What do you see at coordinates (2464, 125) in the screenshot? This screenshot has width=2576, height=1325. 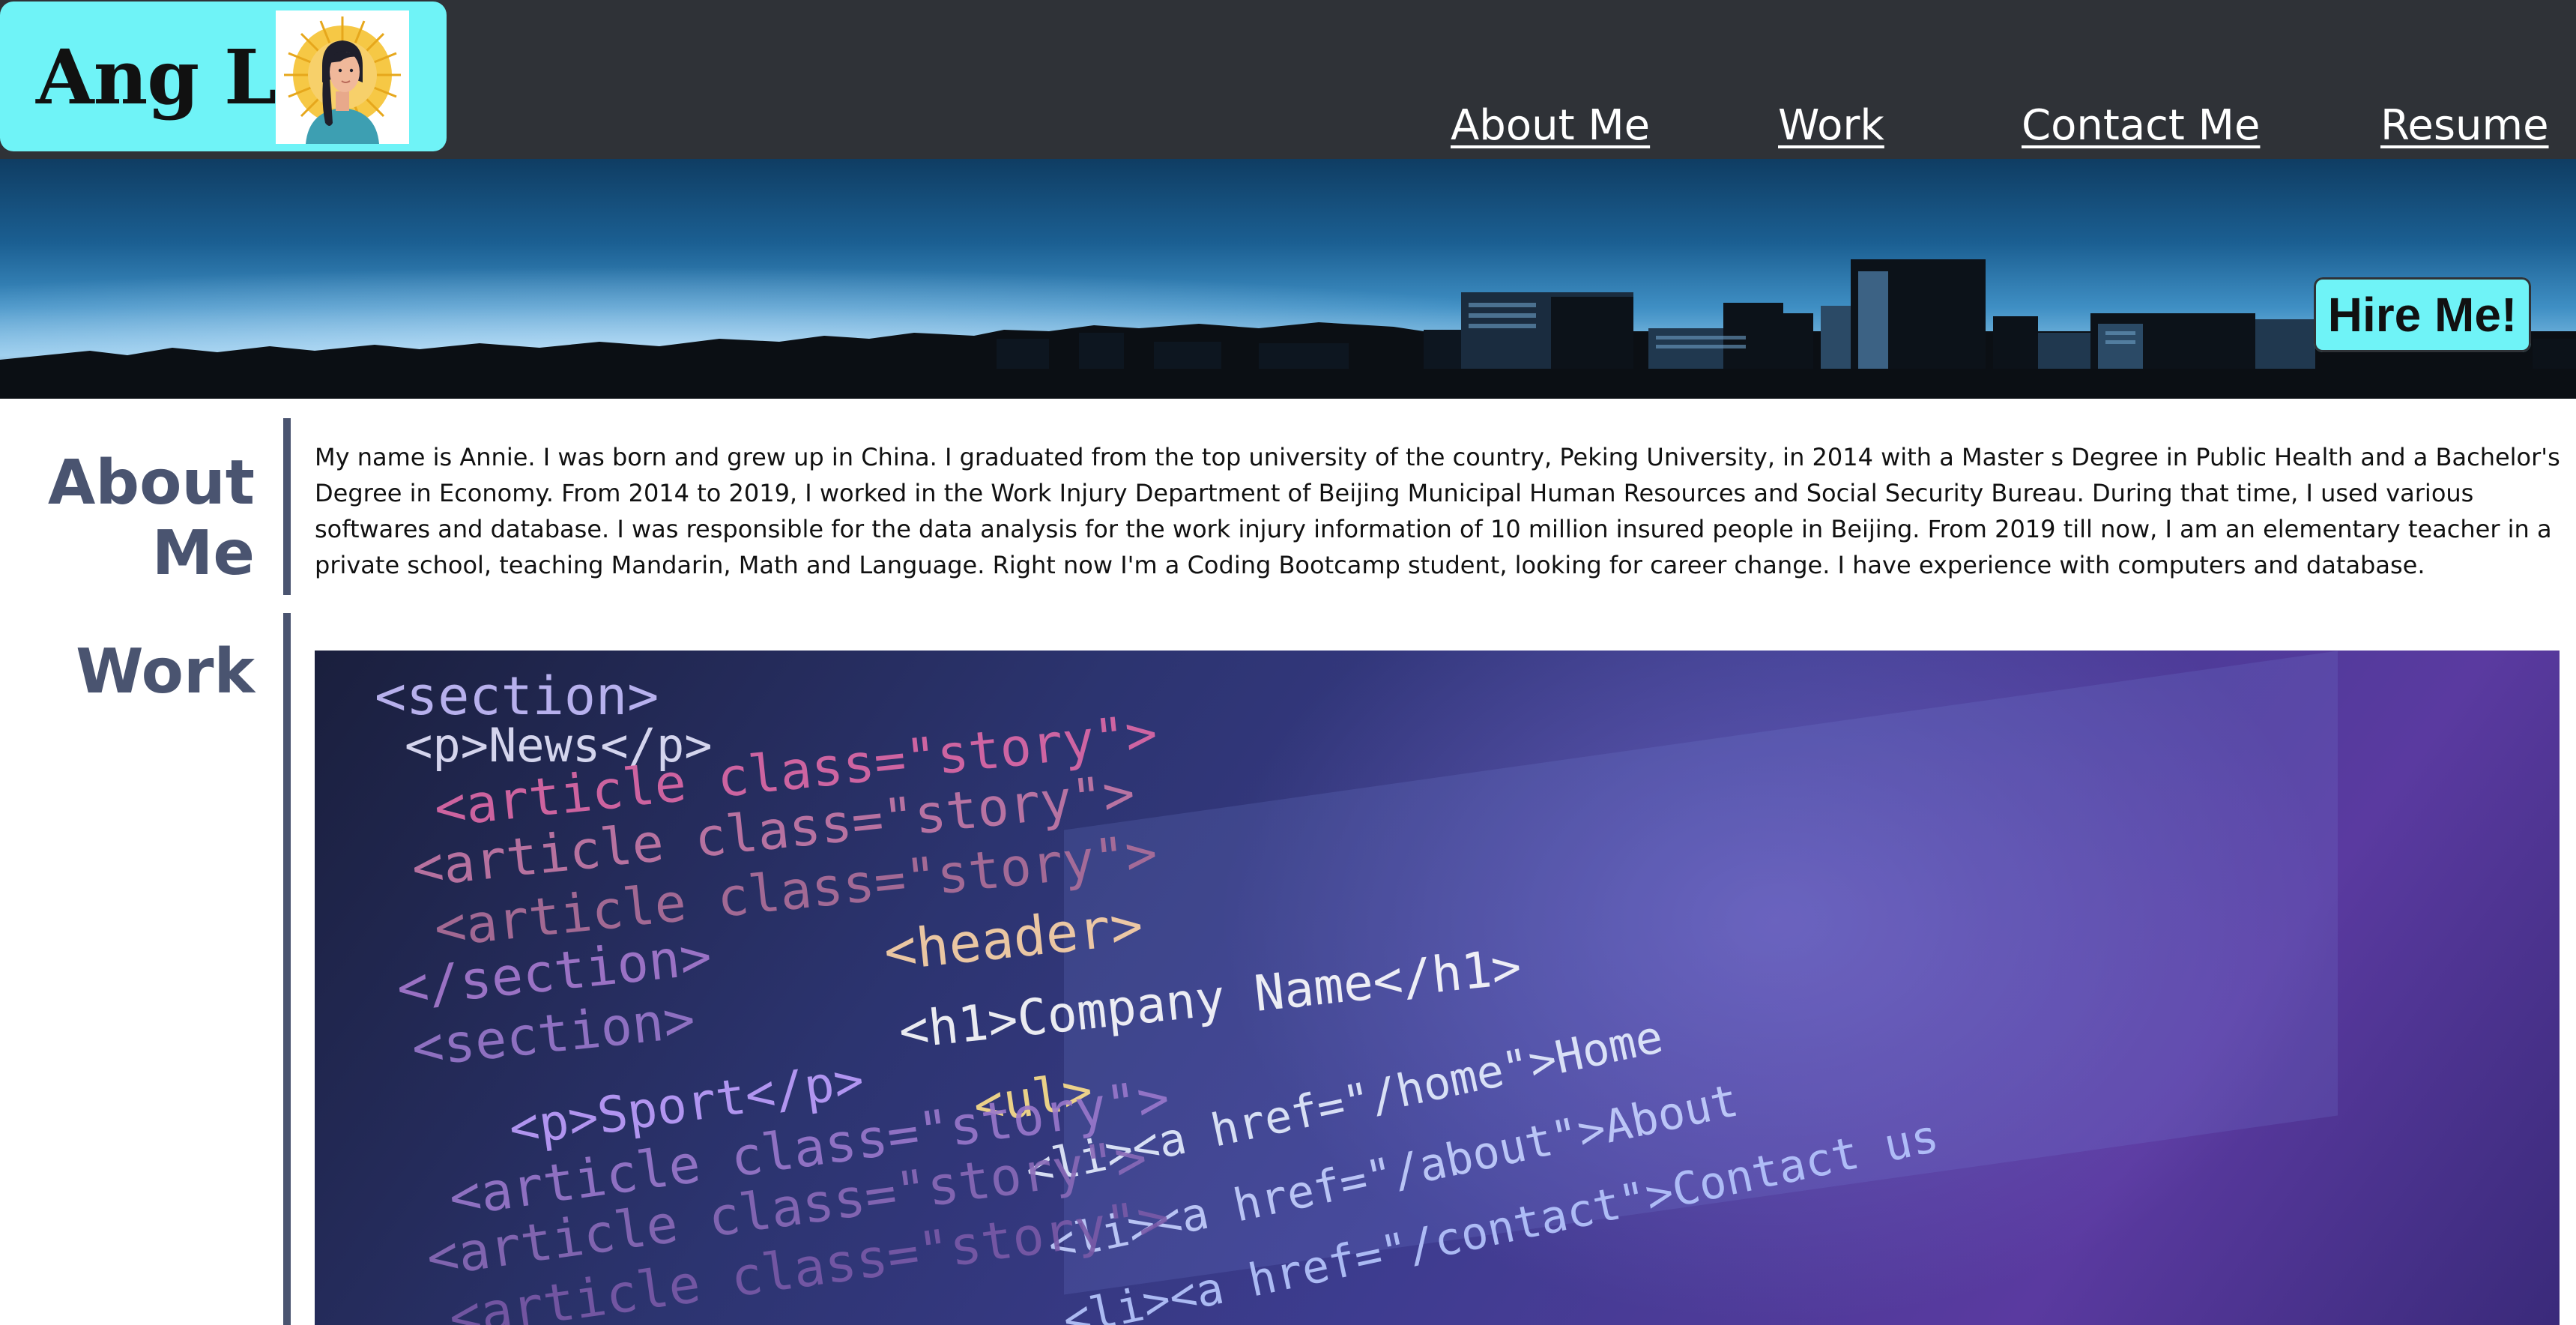 I see `nav-link-resume: Resume` at bounding box center [2464, 125].